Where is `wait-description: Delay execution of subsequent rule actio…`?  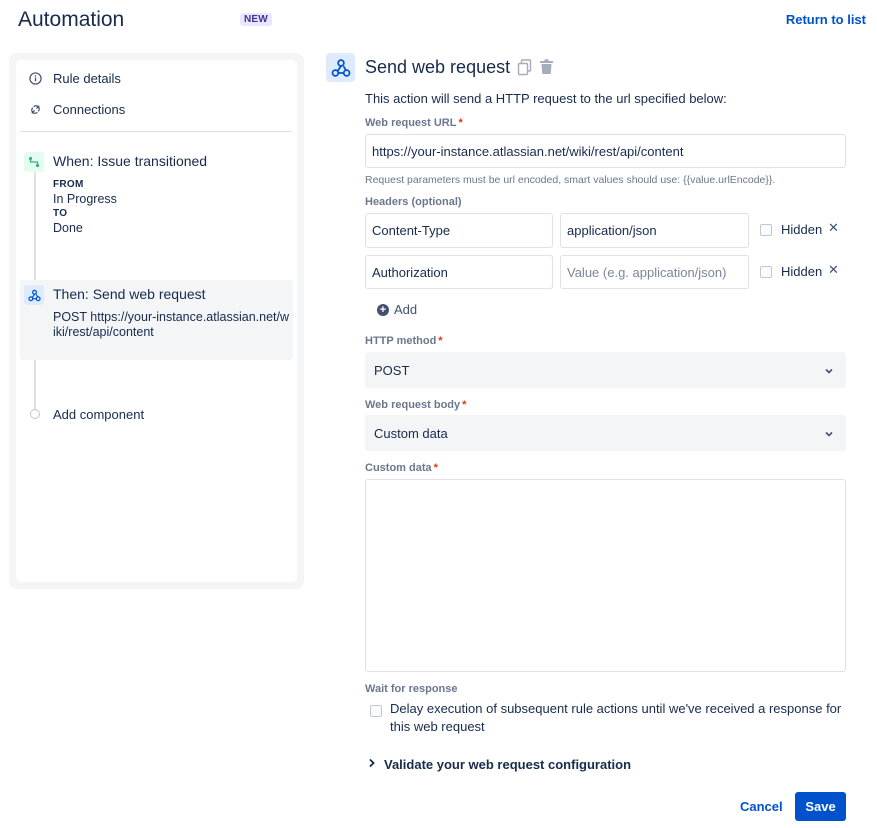 wait-description: Delay execution of subsequent rule actio… is located at coordinates (620, 718).